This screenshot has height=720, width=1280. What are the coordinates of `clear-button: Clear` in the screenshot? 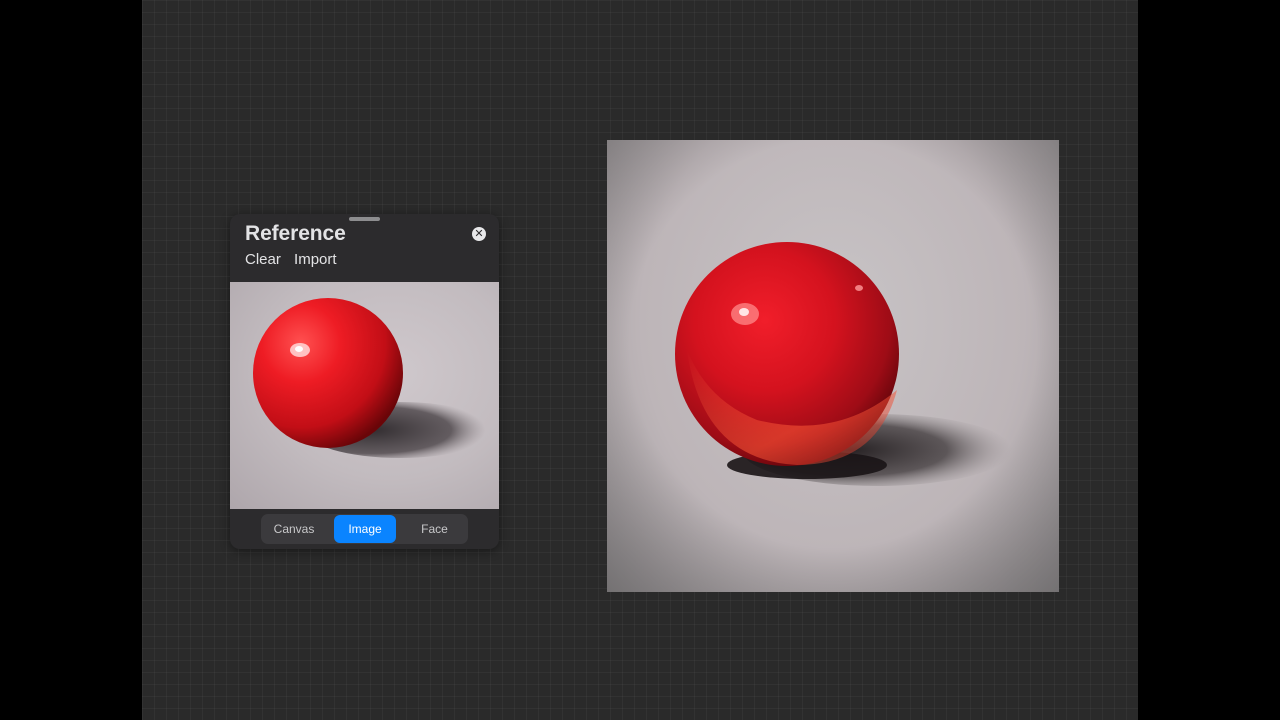 It's located at (263, 259).